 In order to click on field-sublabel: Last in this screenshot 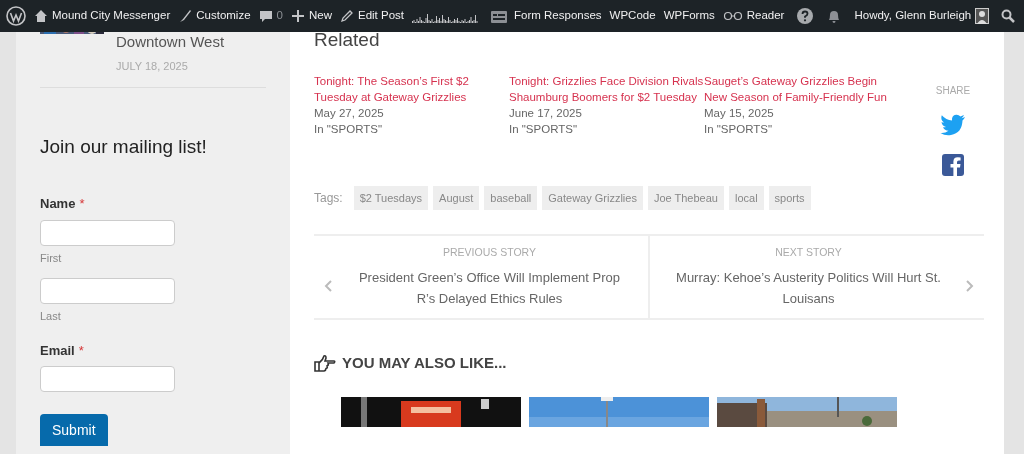, I will do `click(51, 316)`.